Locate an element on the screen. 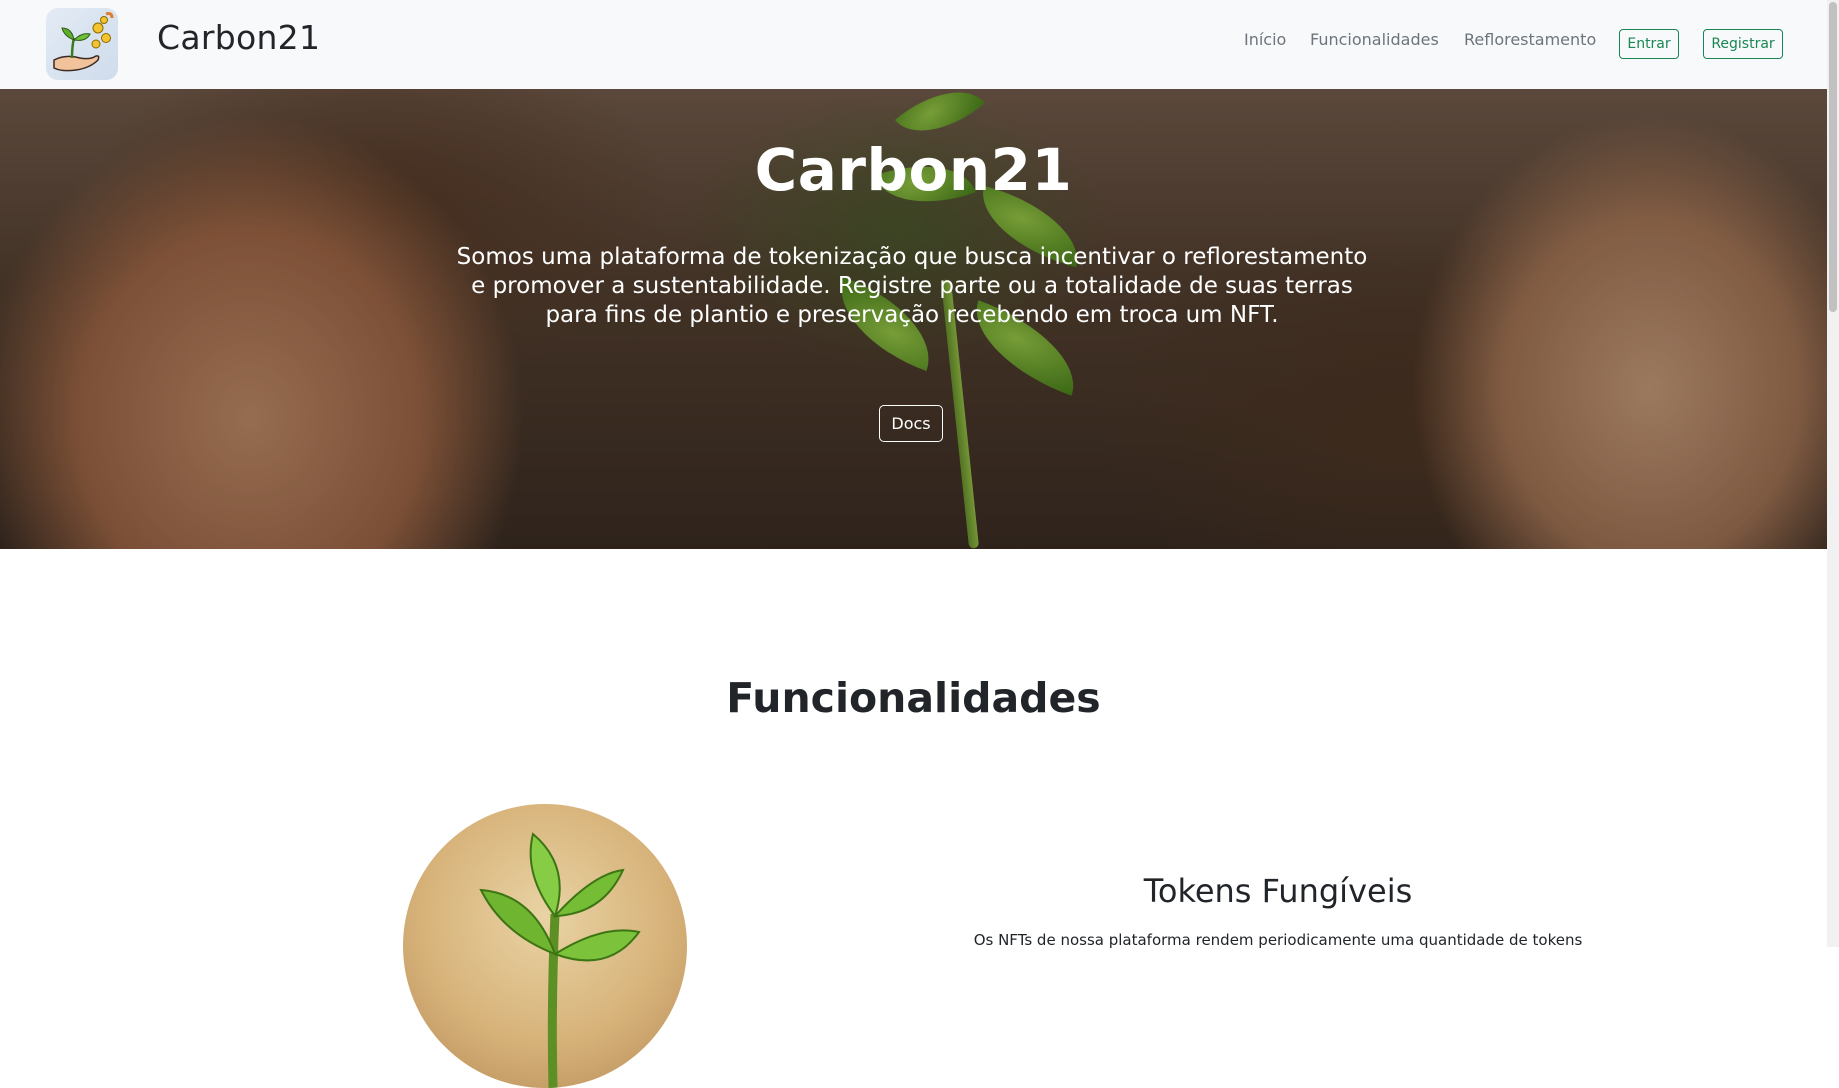 Image resolution: width=1839 pixels, height=1088 pixels. feature-title: Tokens Fungíveis is located at coordinates (1278, 891).